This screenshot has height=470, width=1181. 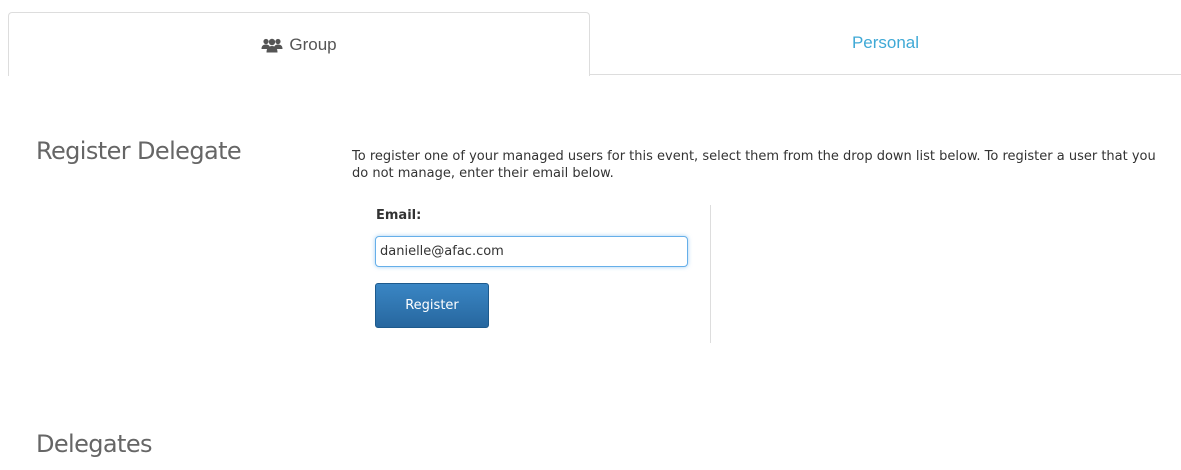 What do you see at coordinates (531, 251) in the screenshot?
I see `email-field` at bounding box center [531, 251].